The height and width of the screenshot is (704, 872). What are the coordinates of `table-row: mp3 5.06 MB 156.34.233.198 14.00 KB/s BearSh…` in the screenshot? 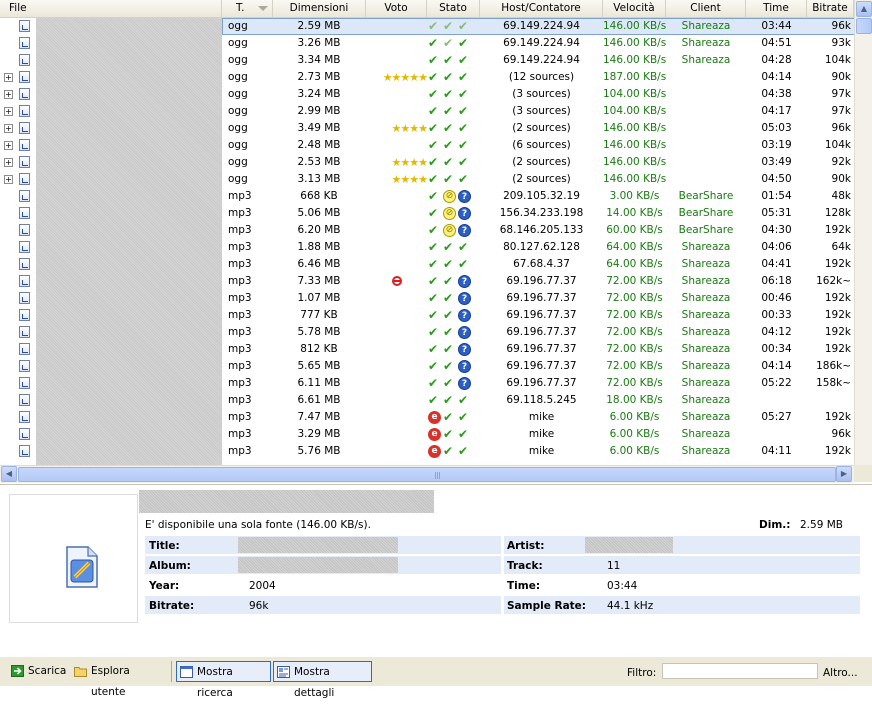 It's located at (427, 213).